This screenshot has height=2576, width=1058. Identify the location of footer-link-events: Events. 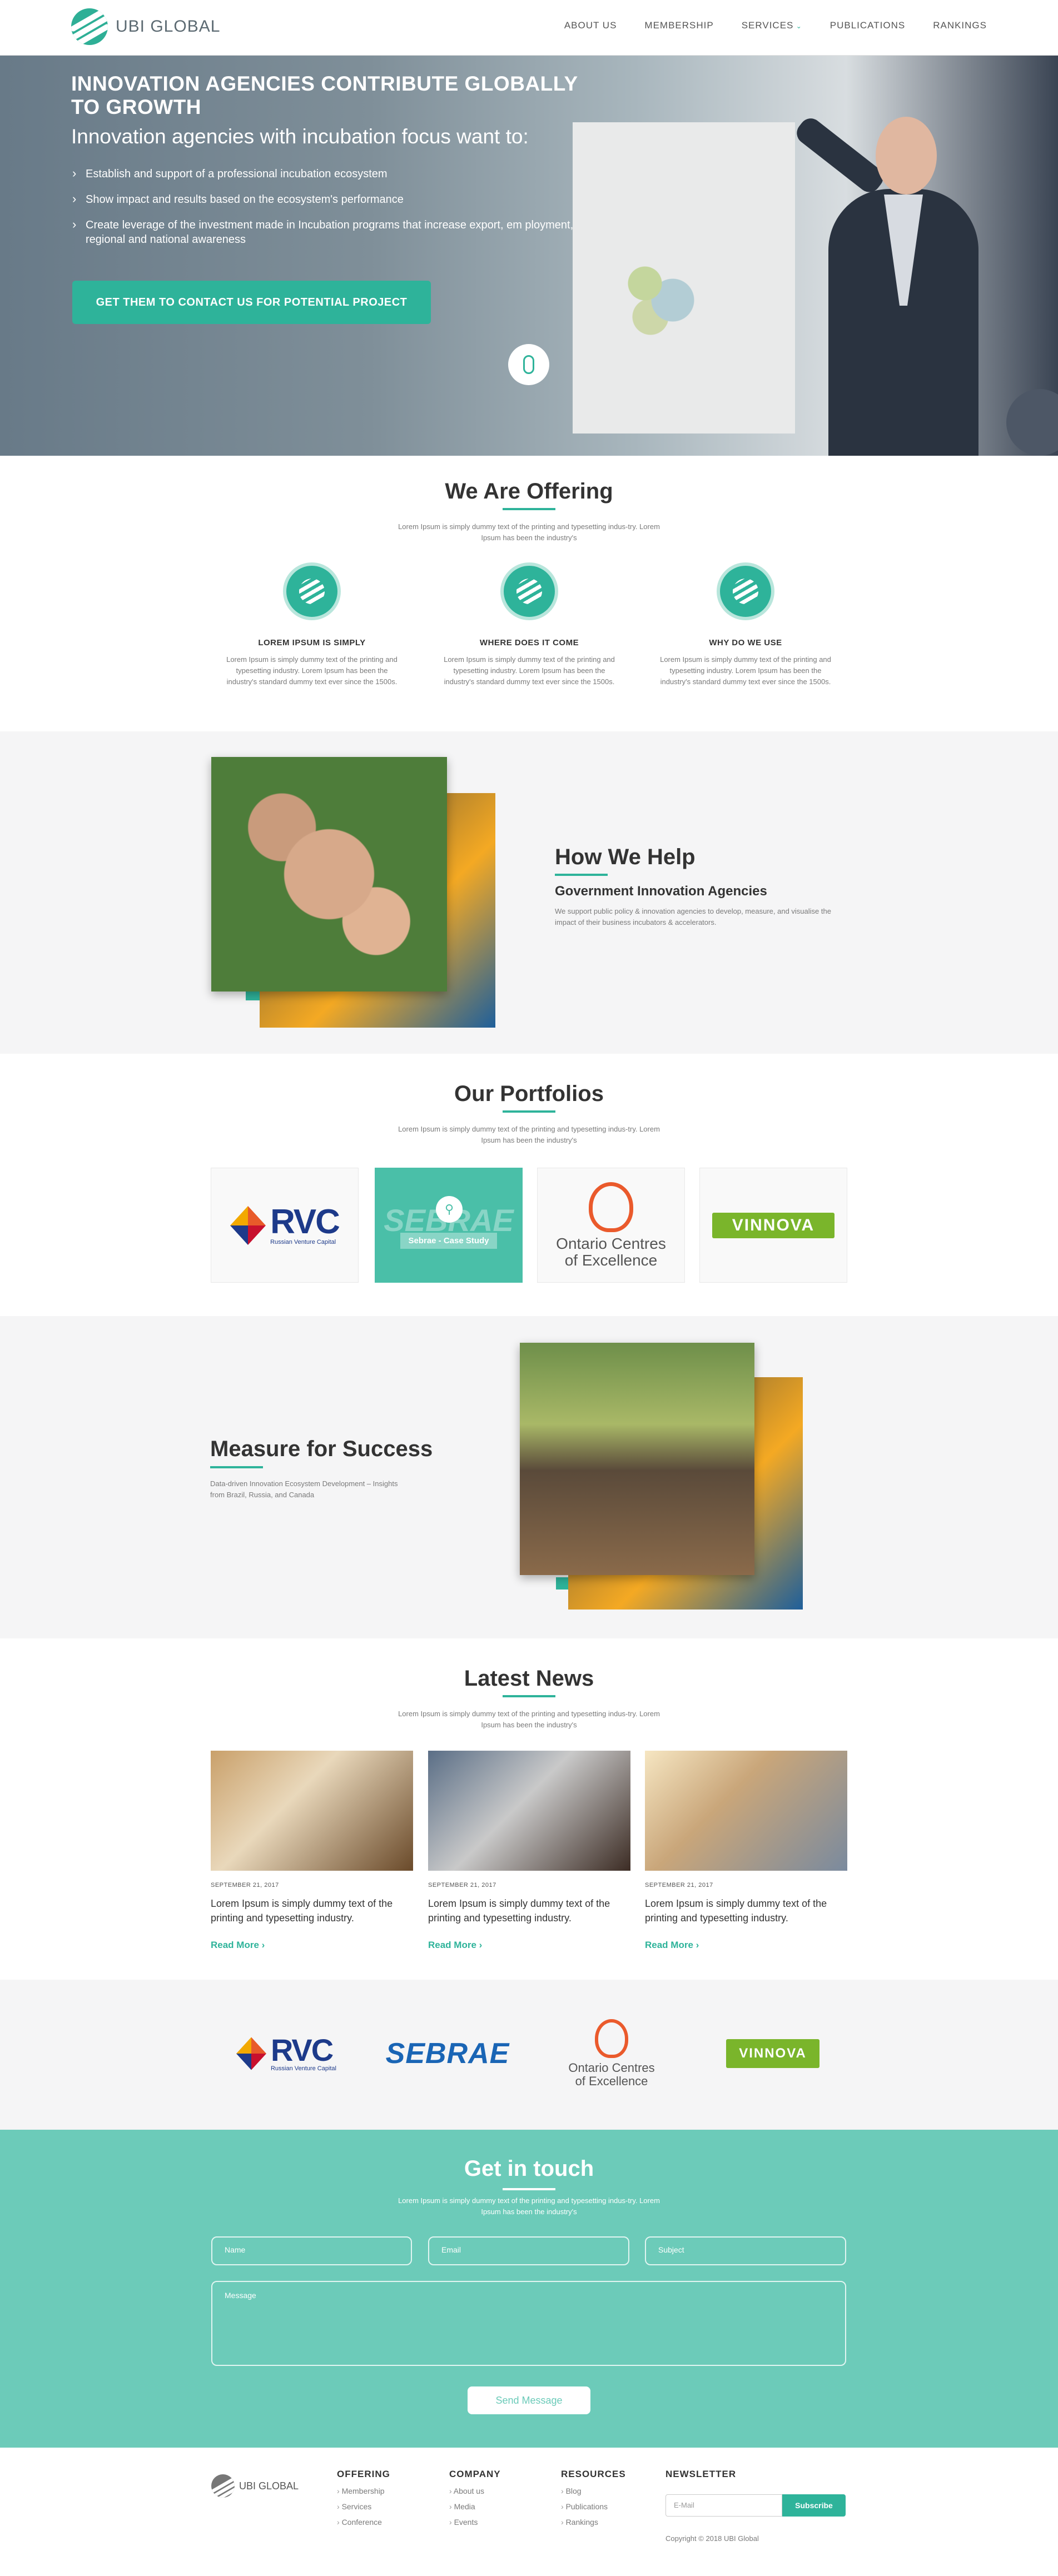
(475, 2522).